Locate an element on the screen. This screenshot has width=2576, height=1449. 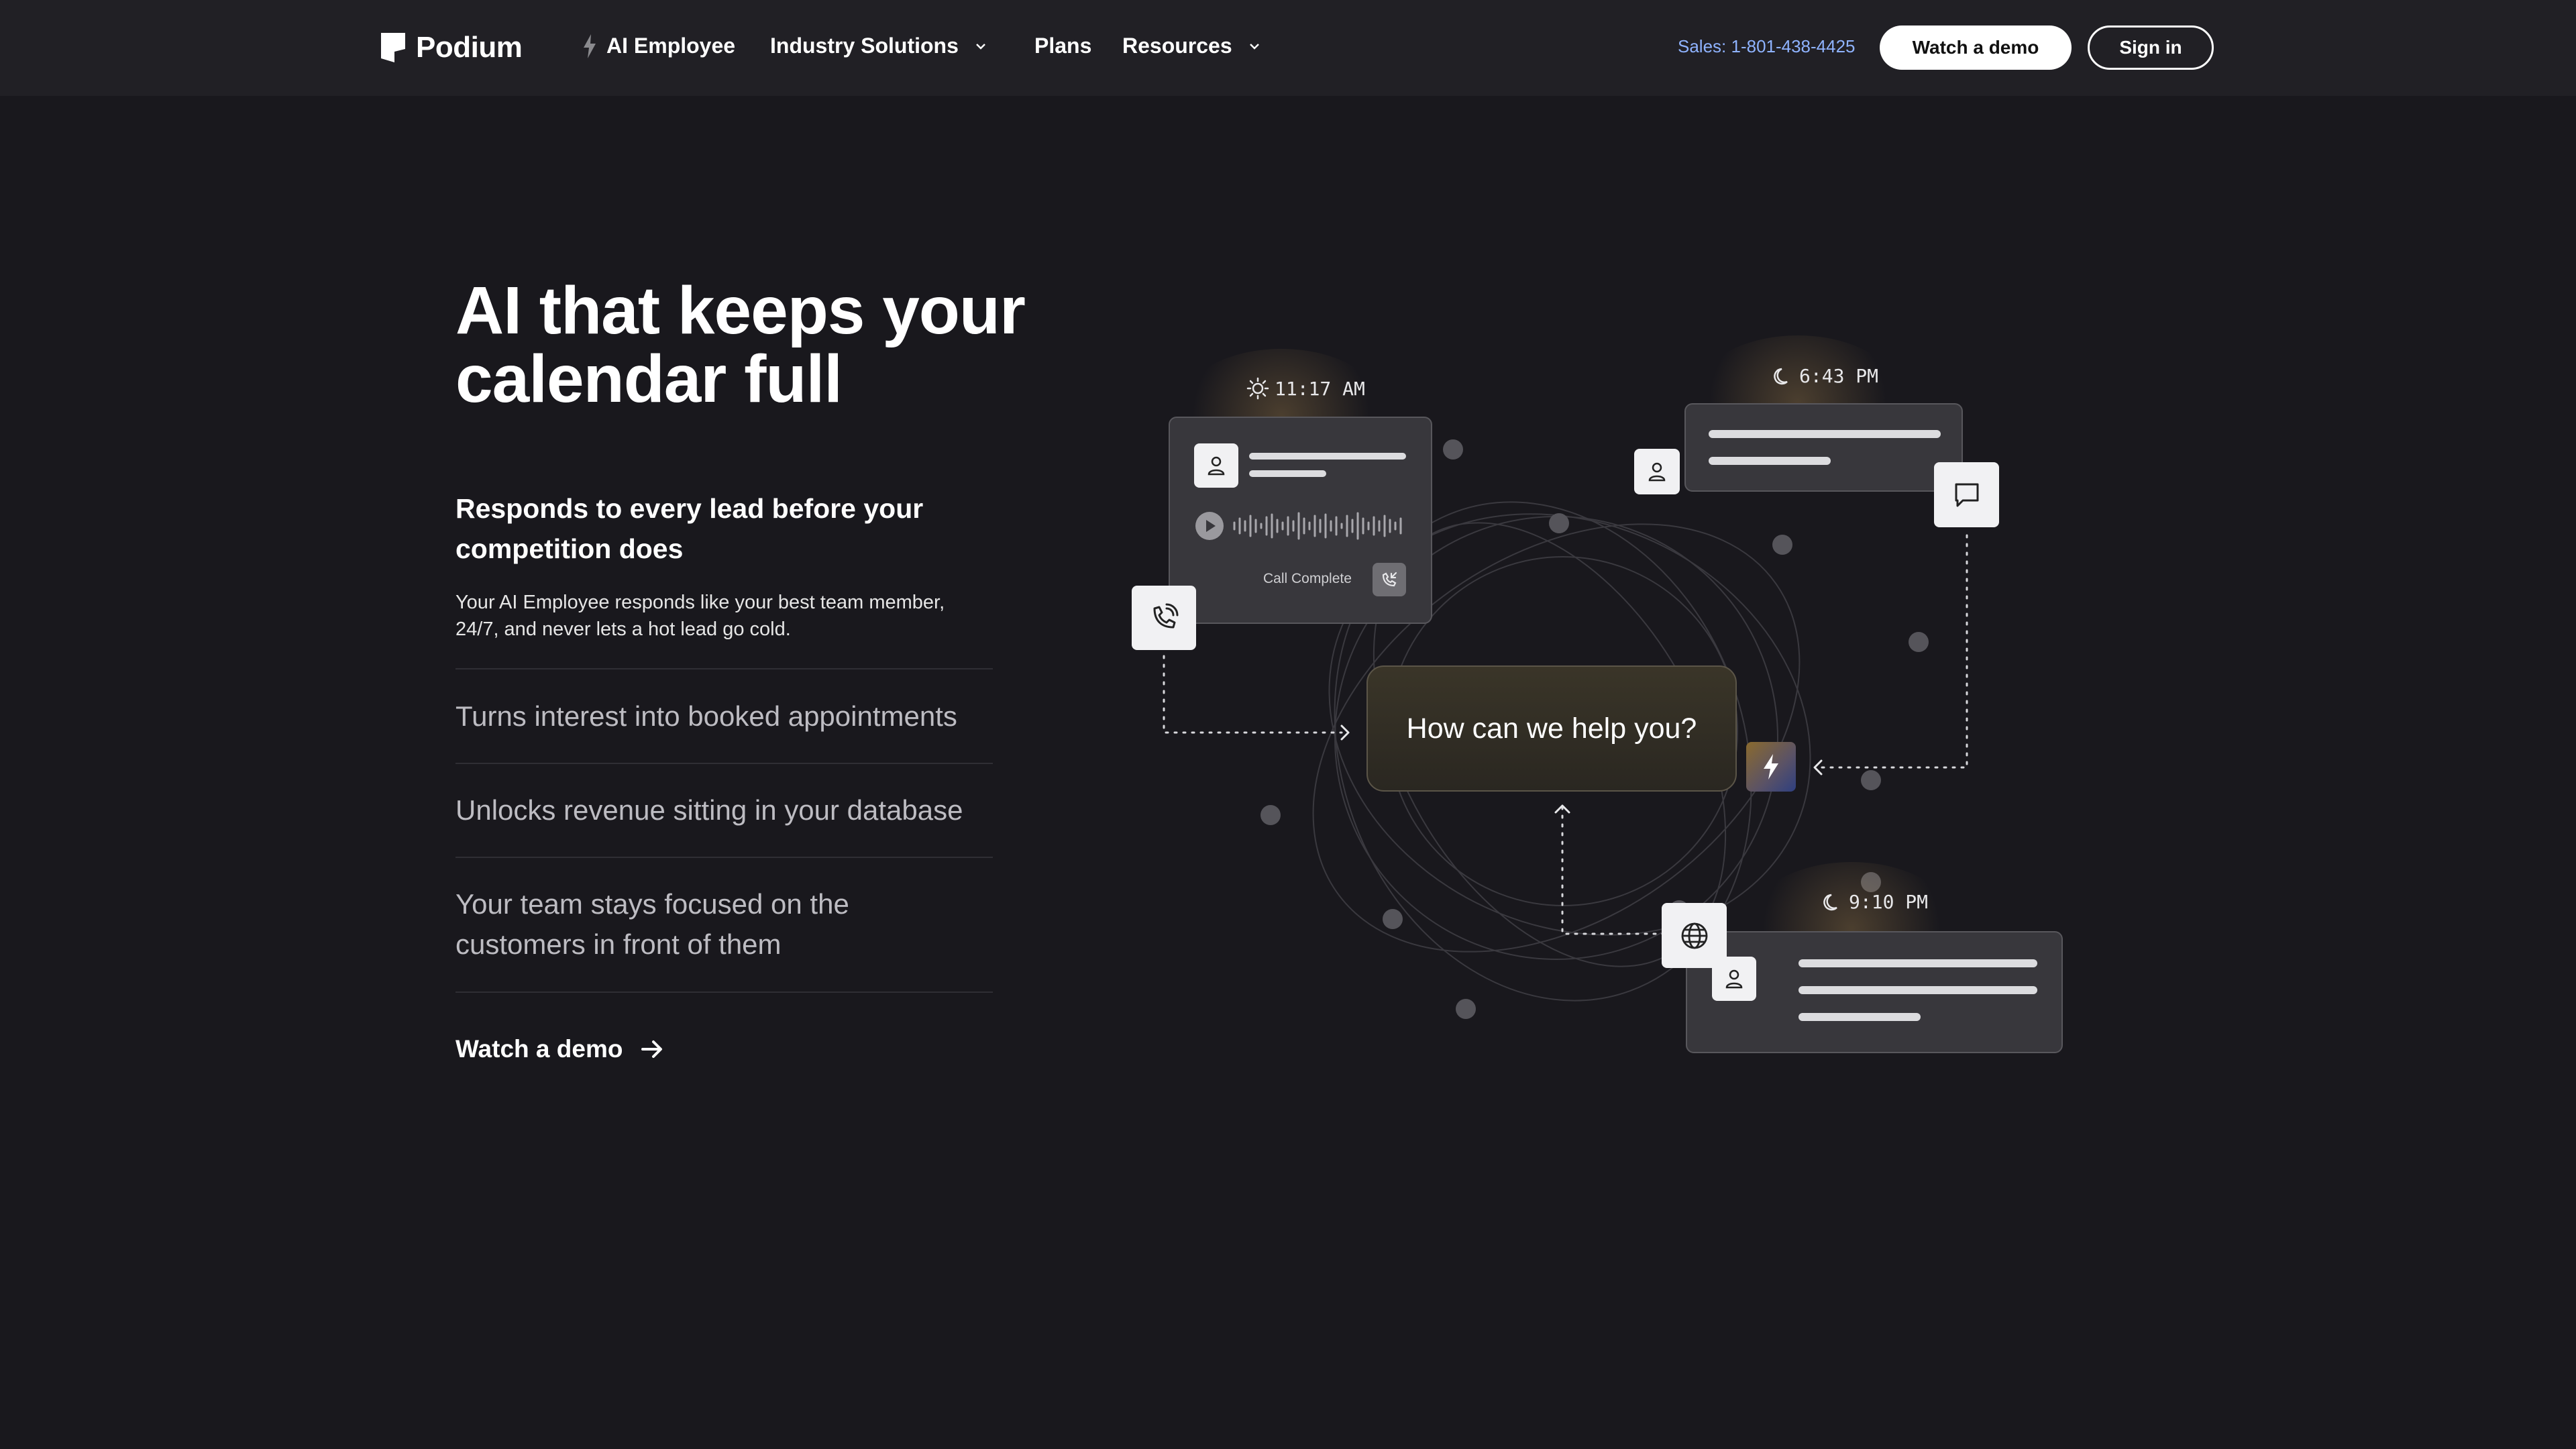
message-card is located at coordinates (1823, 447).